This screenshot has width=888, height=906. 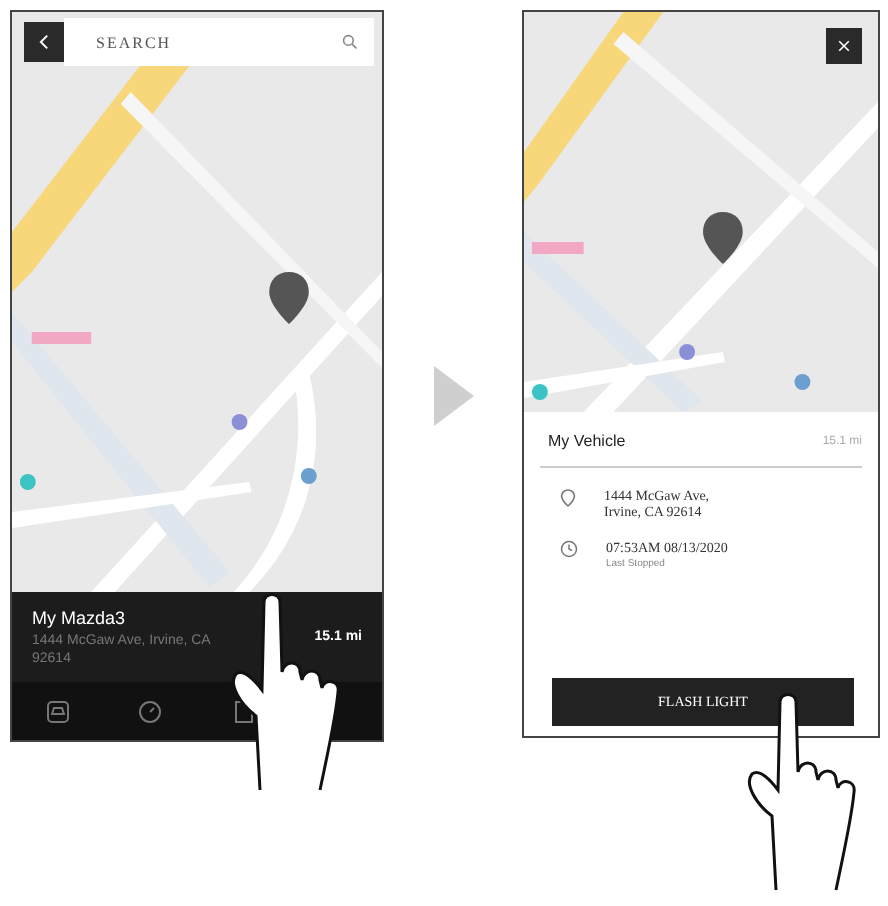 I want to click on search-field: SEARCH, so click(x=219, y=42).